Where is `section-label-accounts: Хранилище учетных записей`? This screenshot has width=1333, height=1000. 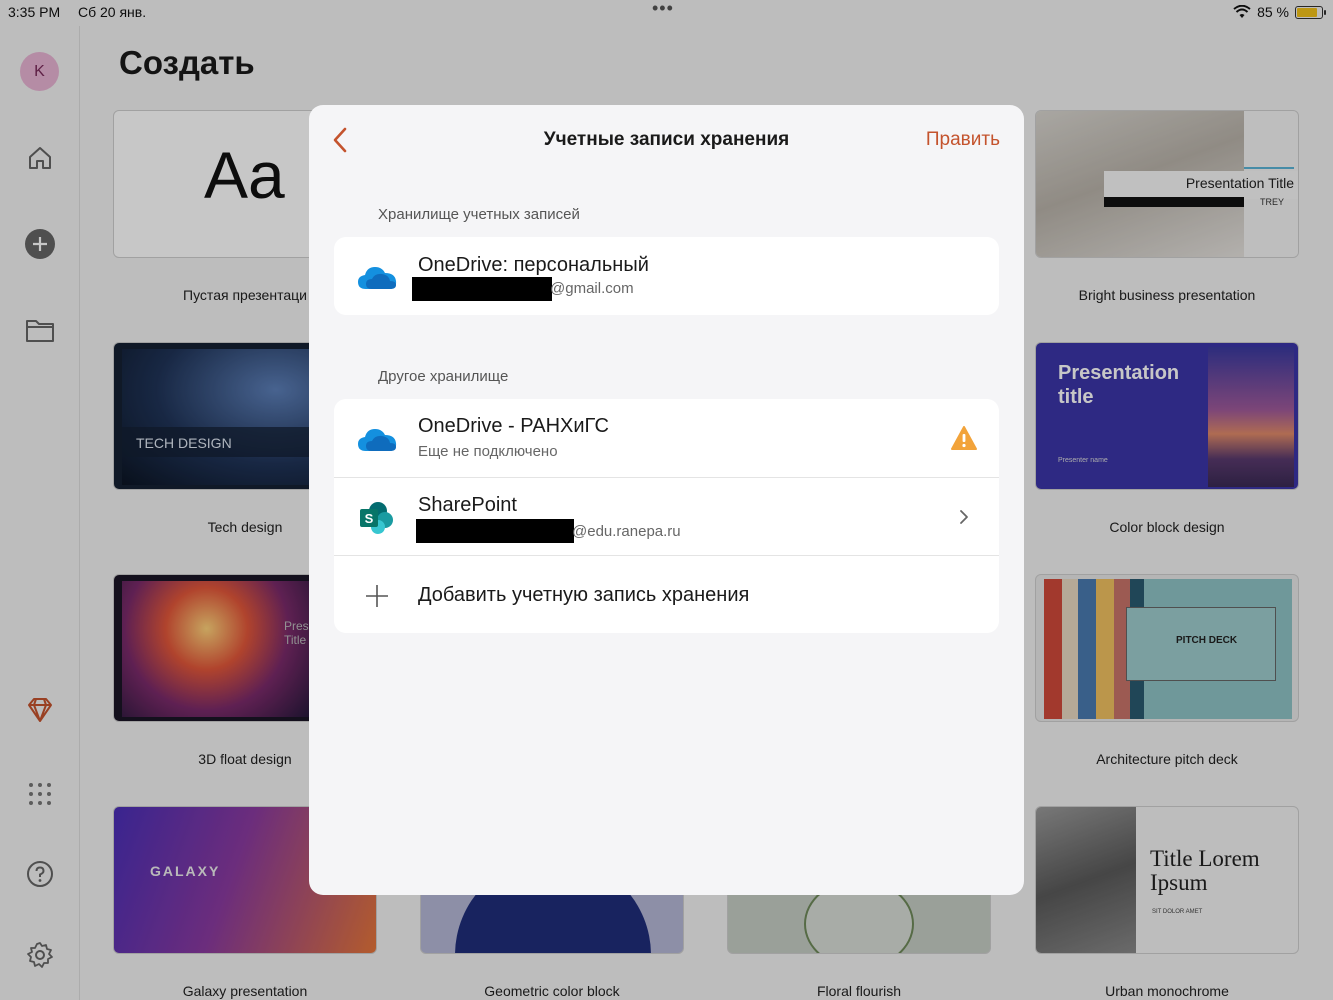 section-label-accounts: Хранилище учетных записей is located at coordinates (479, 214).